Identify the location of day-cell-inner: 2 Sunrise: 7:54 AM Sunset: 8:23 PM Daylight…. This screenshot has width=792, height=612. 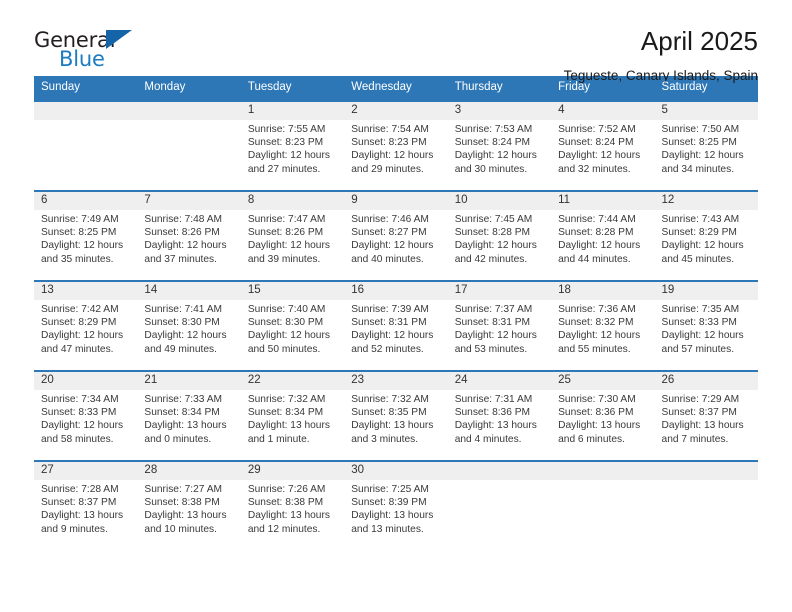
(396, 146).